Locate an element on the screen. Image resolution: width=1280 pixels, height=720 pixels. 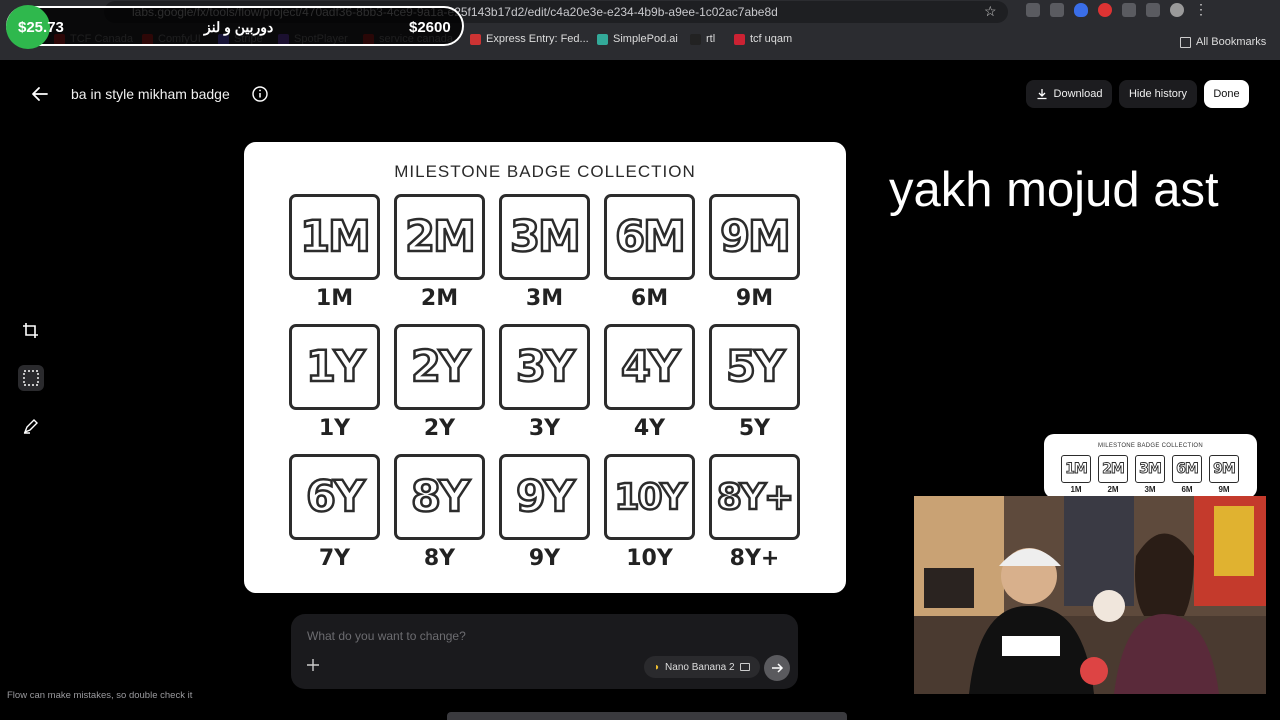
badge-code: 4Y is located at coordinates (651, 367).